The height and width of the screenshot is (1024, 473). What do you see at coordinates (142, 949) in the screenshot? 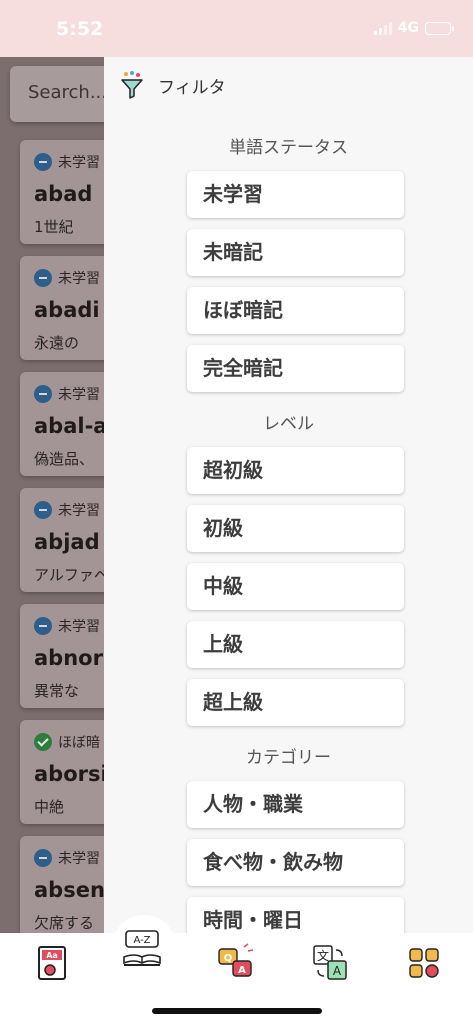
I see `dictionary-icon: A-Z` at bounding box center [142, 949].